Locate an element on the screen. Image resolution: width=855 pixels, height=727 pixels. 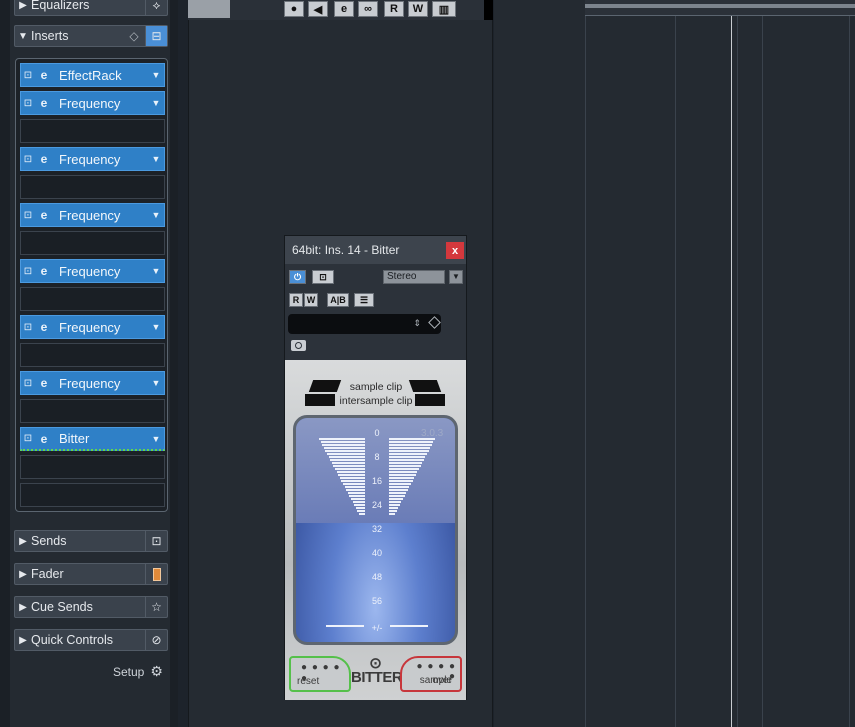
meter-plusminus-bar is located at coordinates (409, 626).